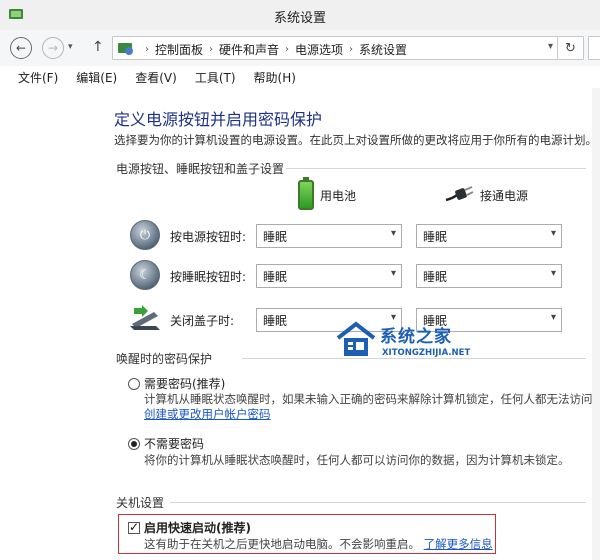  I want to click on breadcrumb-item: 系统设置, so click(383, 49).